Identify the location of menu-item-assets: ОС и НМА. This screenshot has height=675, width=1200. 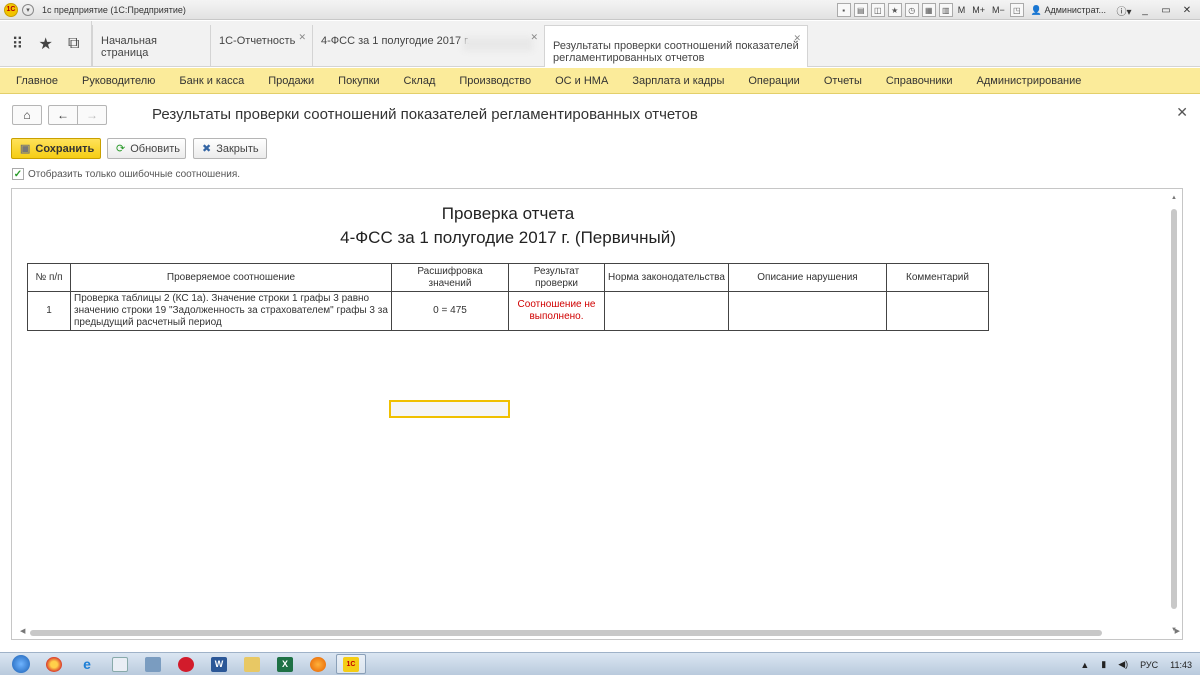
(581, 81).